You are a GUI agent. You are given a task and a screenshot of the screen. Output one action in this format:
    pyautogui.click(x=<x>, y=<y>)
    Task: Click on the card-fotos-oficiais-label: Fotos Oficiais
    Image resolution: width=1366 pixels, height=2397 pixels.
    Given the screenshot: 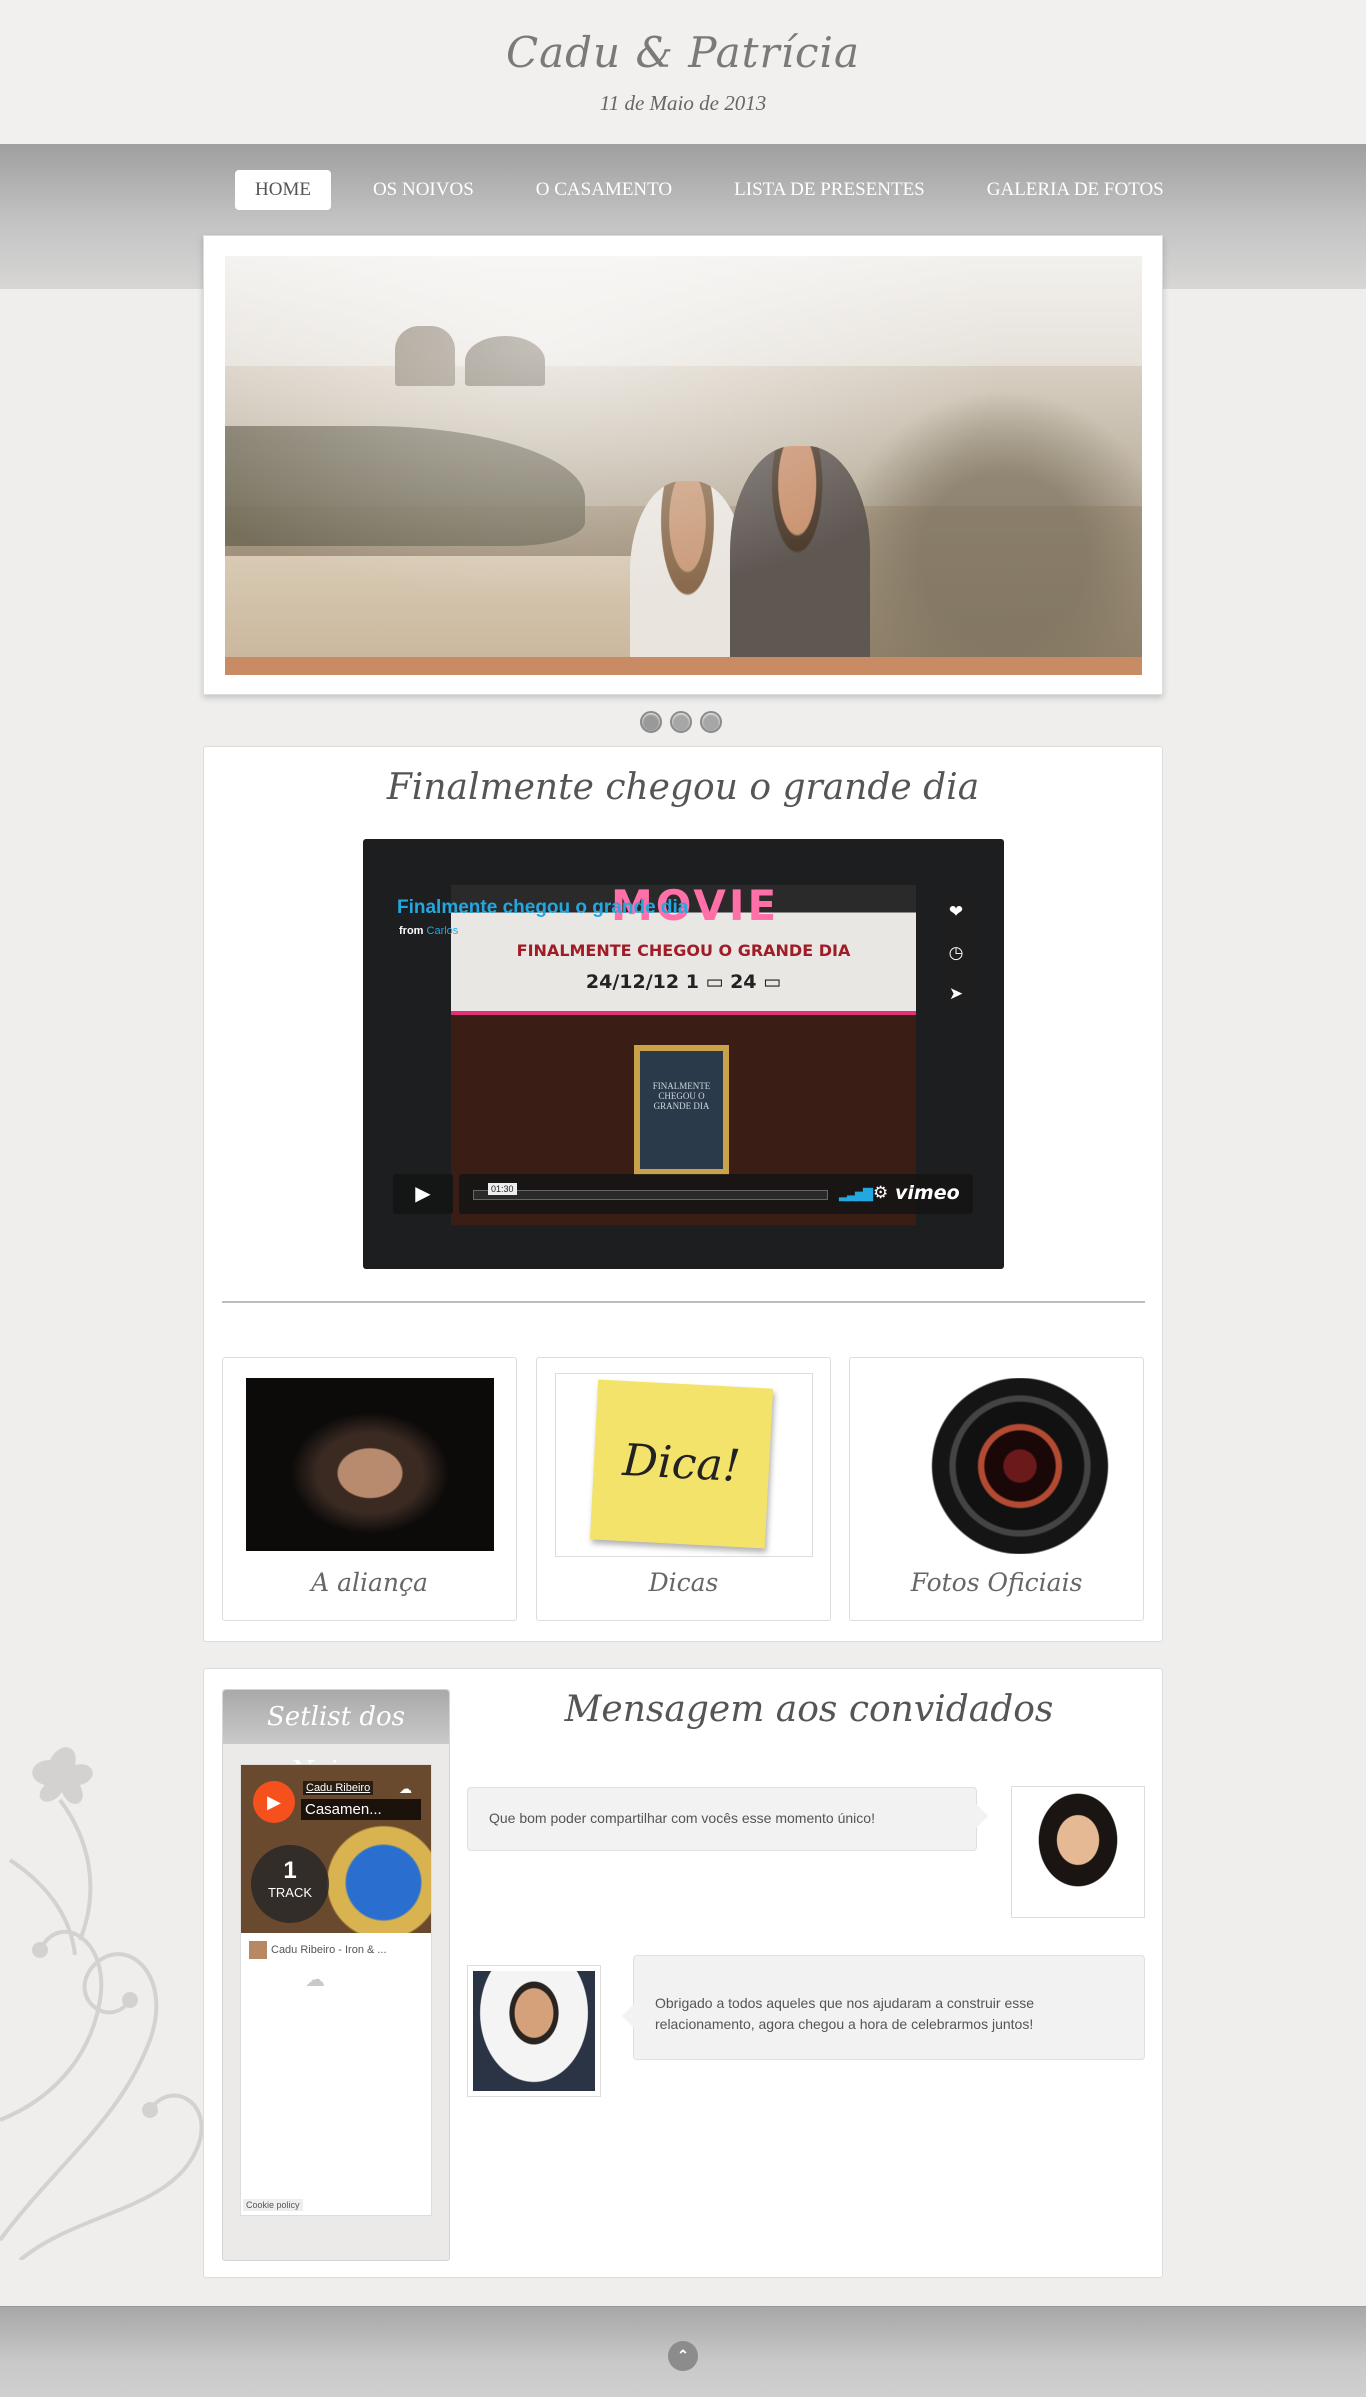 What is the action you would take?
    pyautogui.click(x=996, y=1582)
    